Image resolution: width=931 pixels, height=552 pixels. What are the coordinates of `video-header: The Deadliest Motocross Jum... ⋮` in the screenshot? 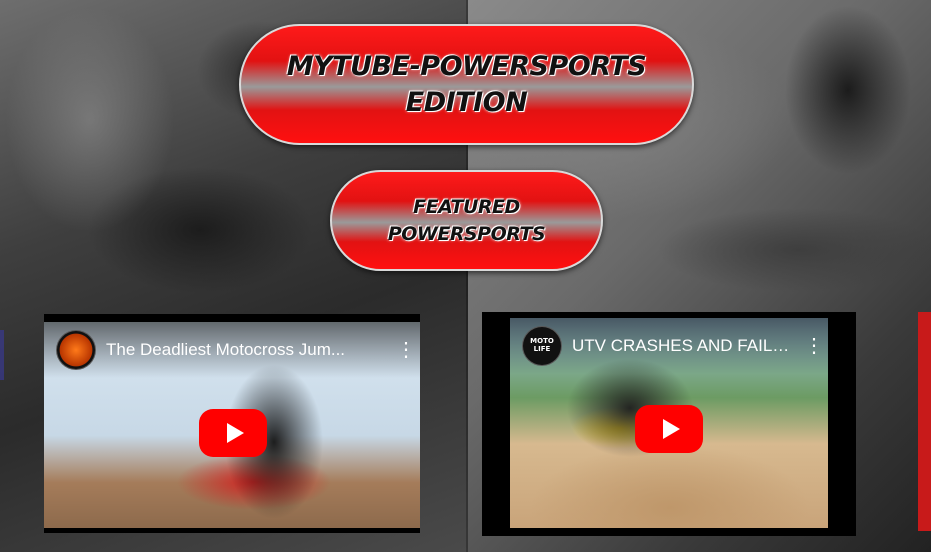 It's located at (232, 350).